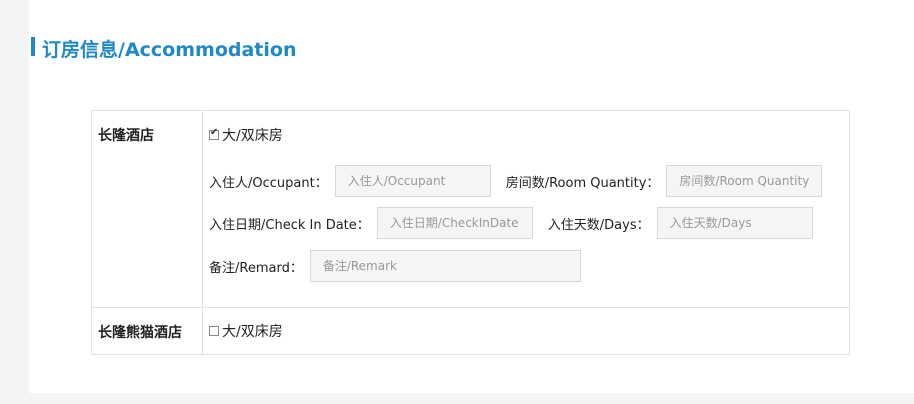 The height and width of the screenshot is (404, 914). What do you see at coordinates (169, 50) in the screenshot?
I see `section-title: 订房信息/Accommodation` at bounding box center [169, 50].